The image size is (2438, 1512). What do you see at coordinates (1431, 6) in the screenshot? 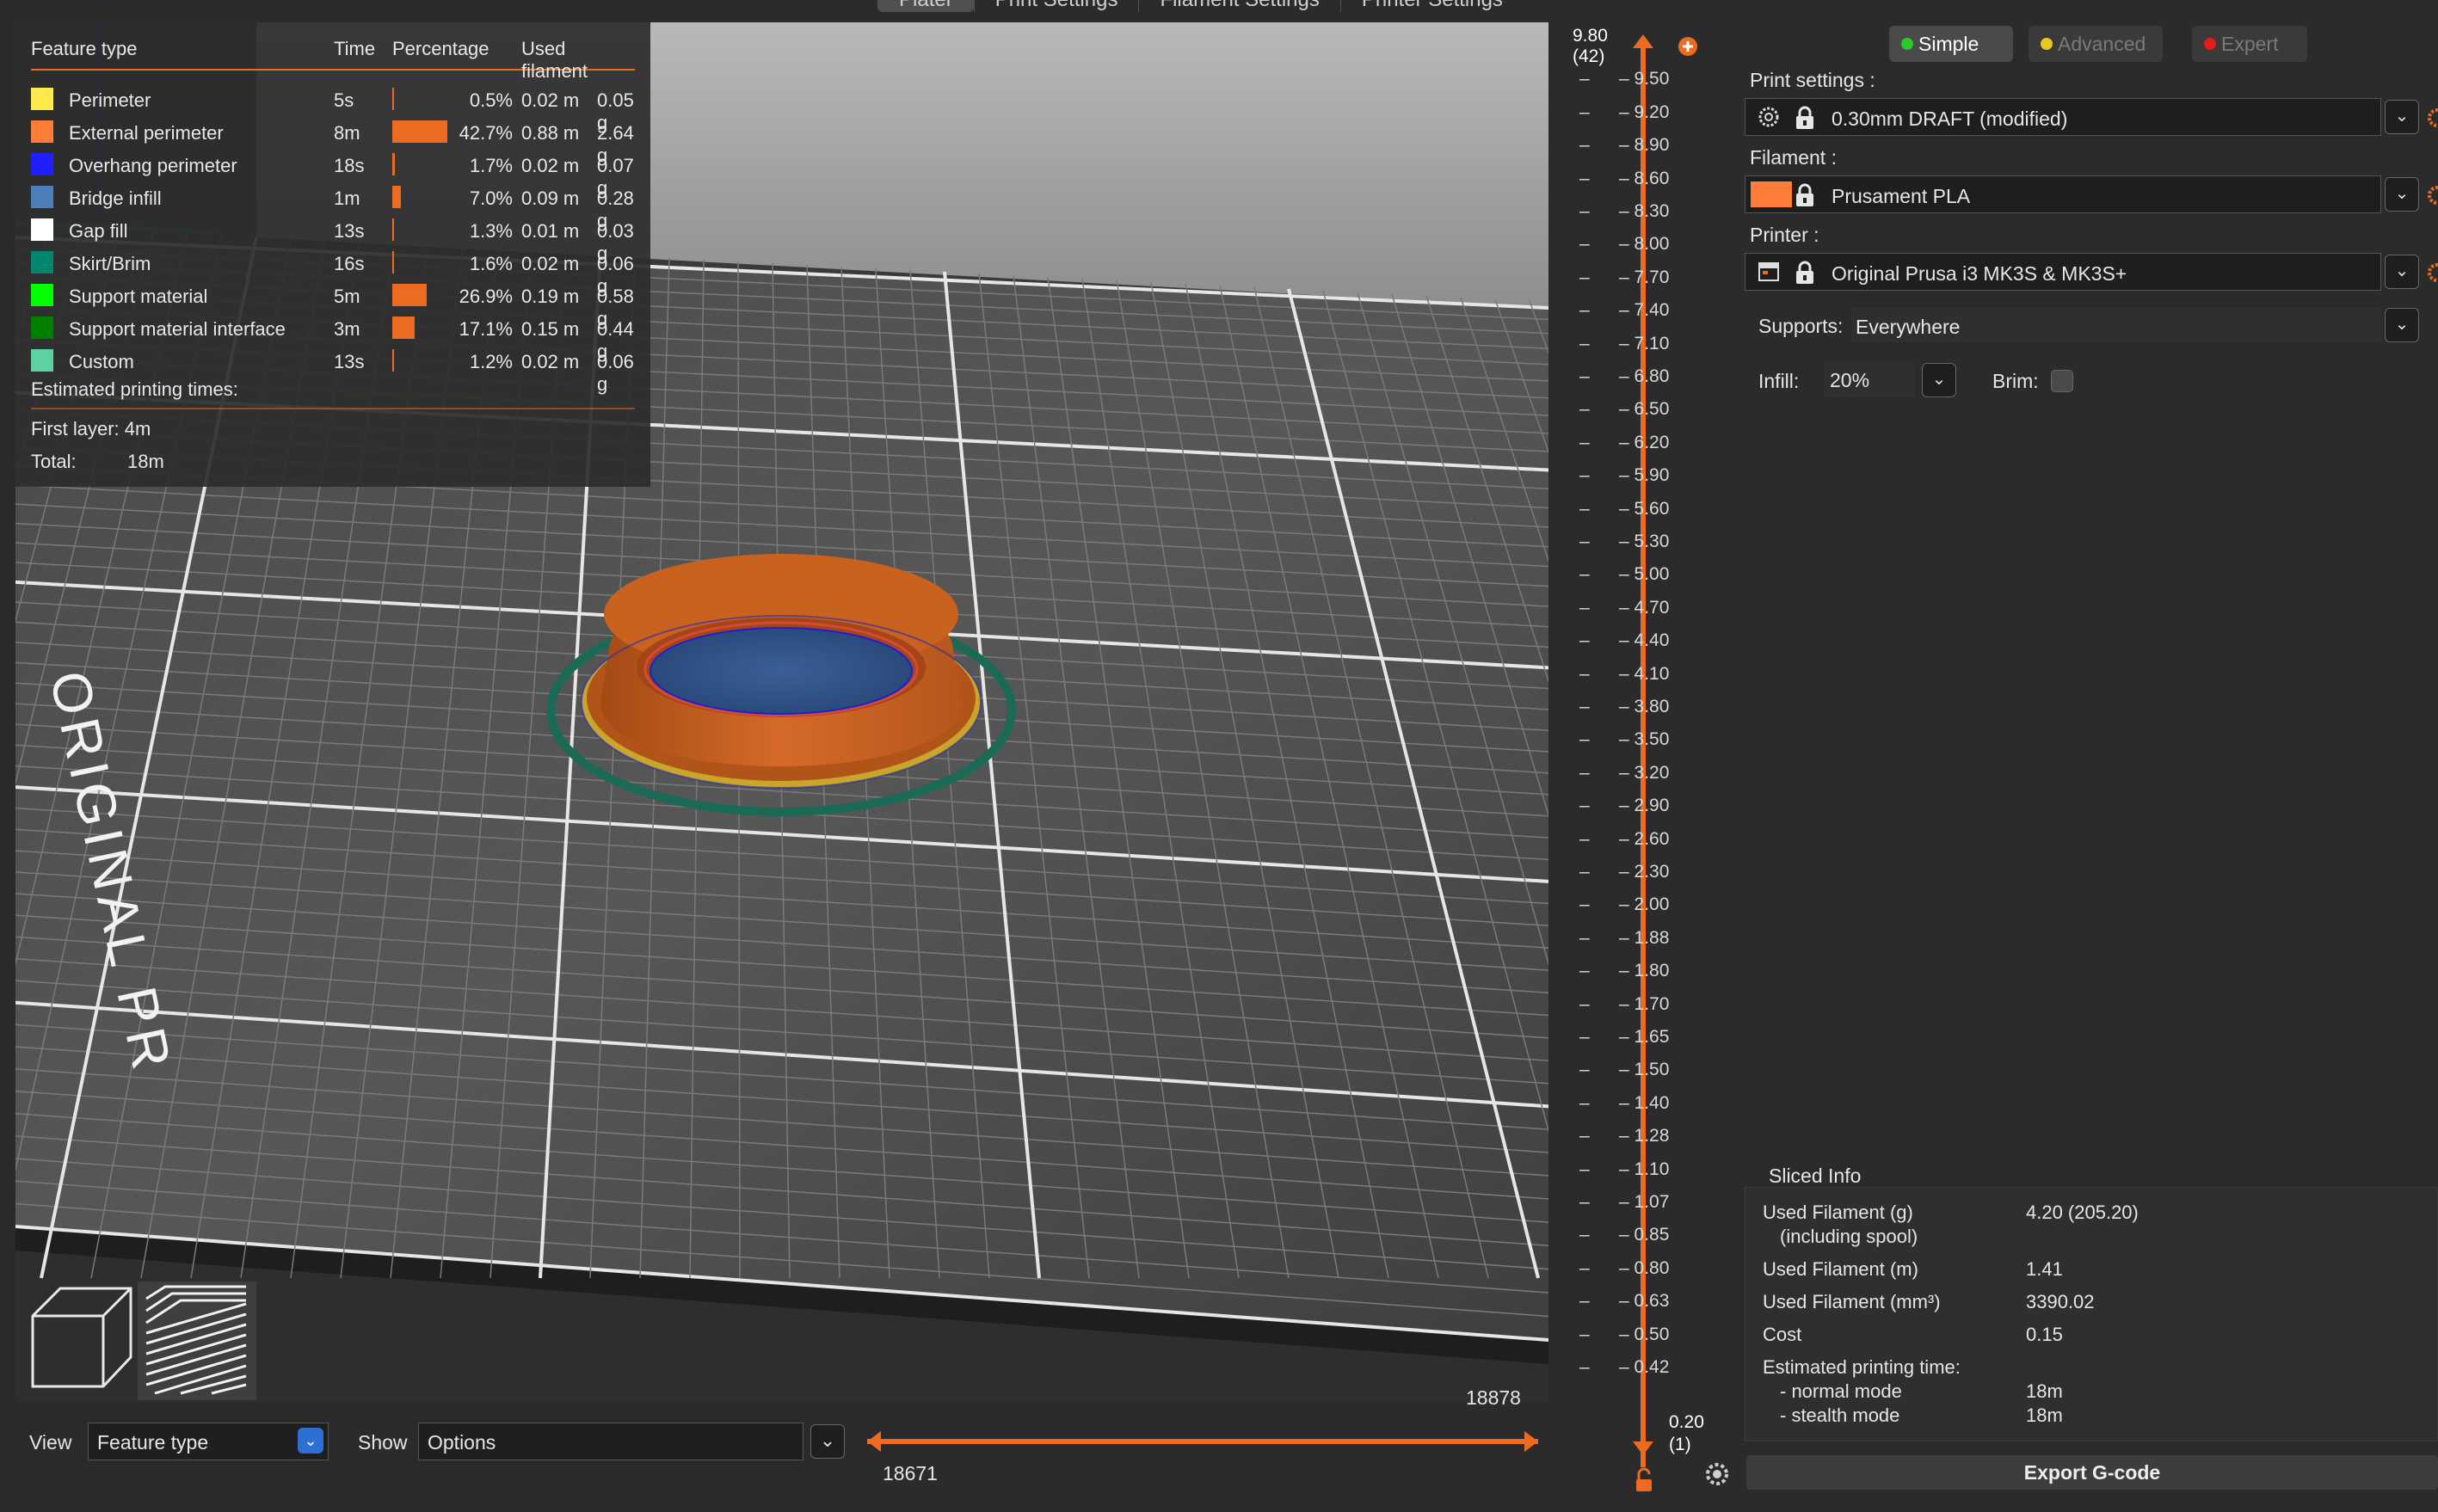
I see `tab-printer-settings: Printer Settings` at bounding box center [1431, 6].